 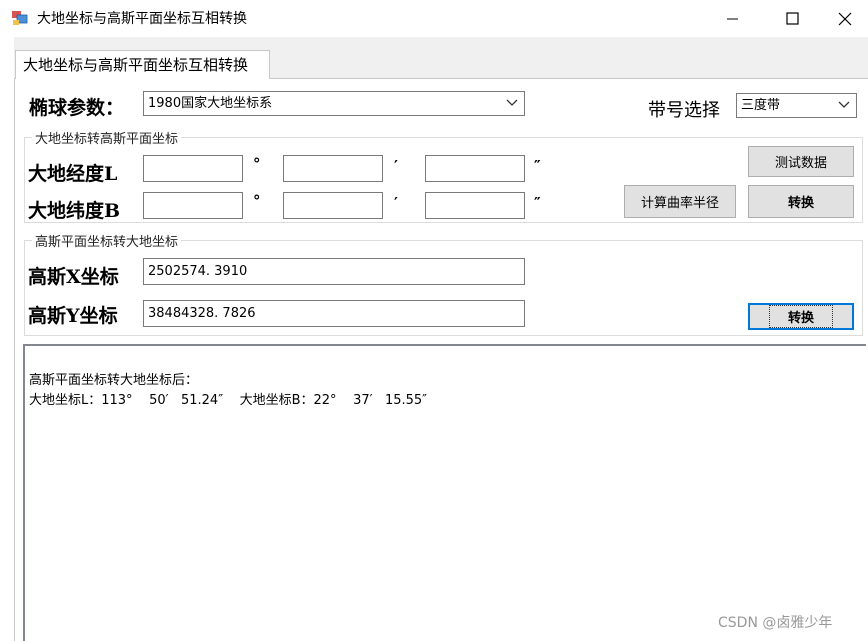 What do you see at coordinates (7, 339) in the screenshot?
I see `background-window-strip` at bounding box center [7, 339].